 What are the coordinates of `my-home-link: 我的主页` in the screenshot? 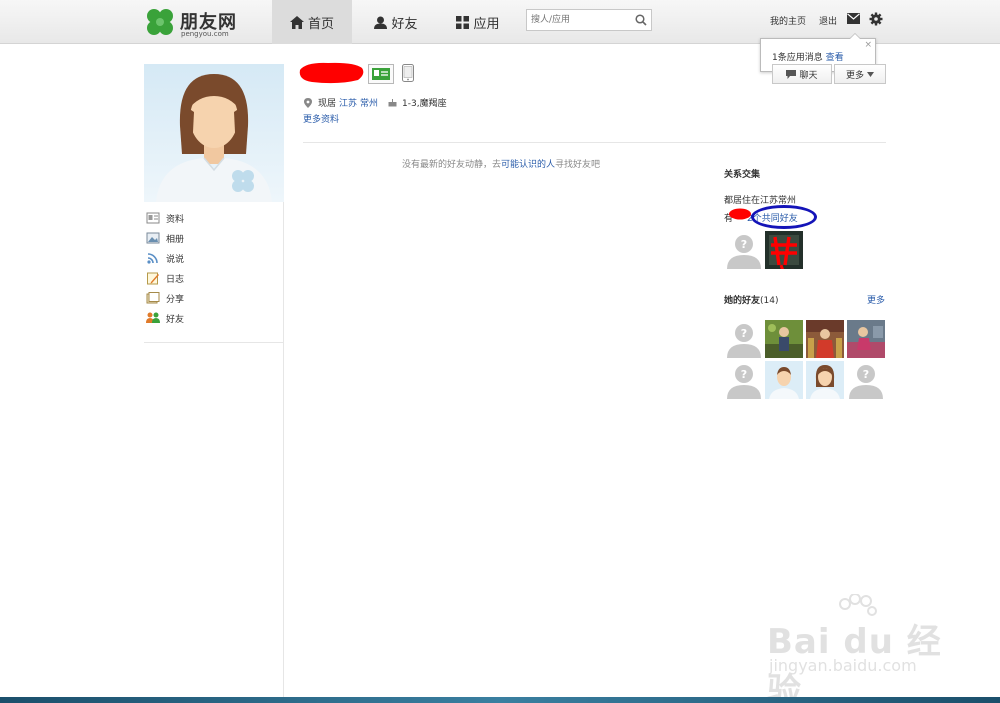 It's located at (788, 20).